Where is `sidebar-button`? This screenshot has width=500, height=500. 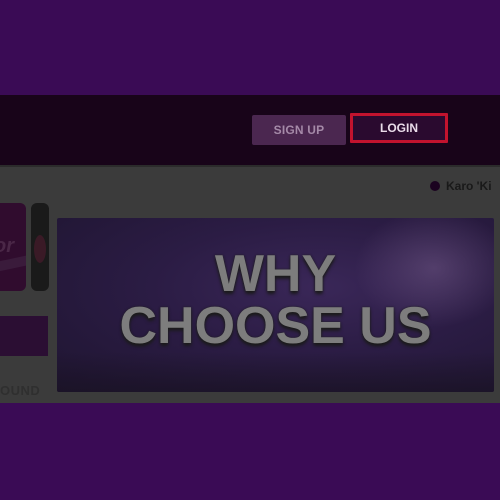 sidebar-button is located at coordinates (24, 336).